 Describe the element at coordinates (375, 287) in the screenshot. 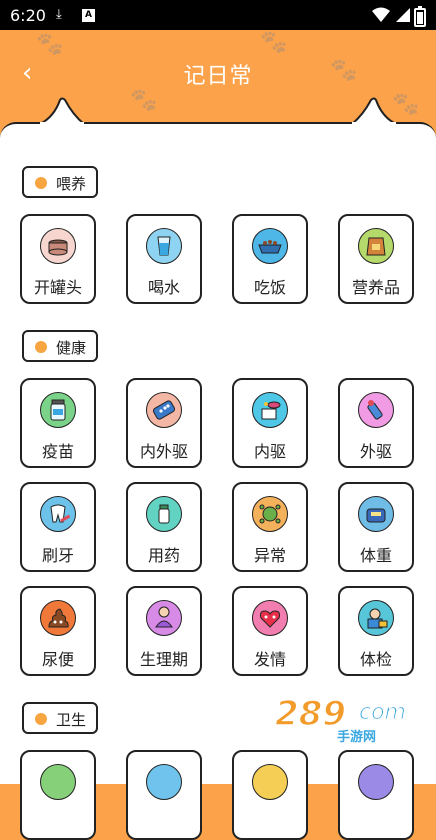

I see `tile-label: 营养品` at that location.